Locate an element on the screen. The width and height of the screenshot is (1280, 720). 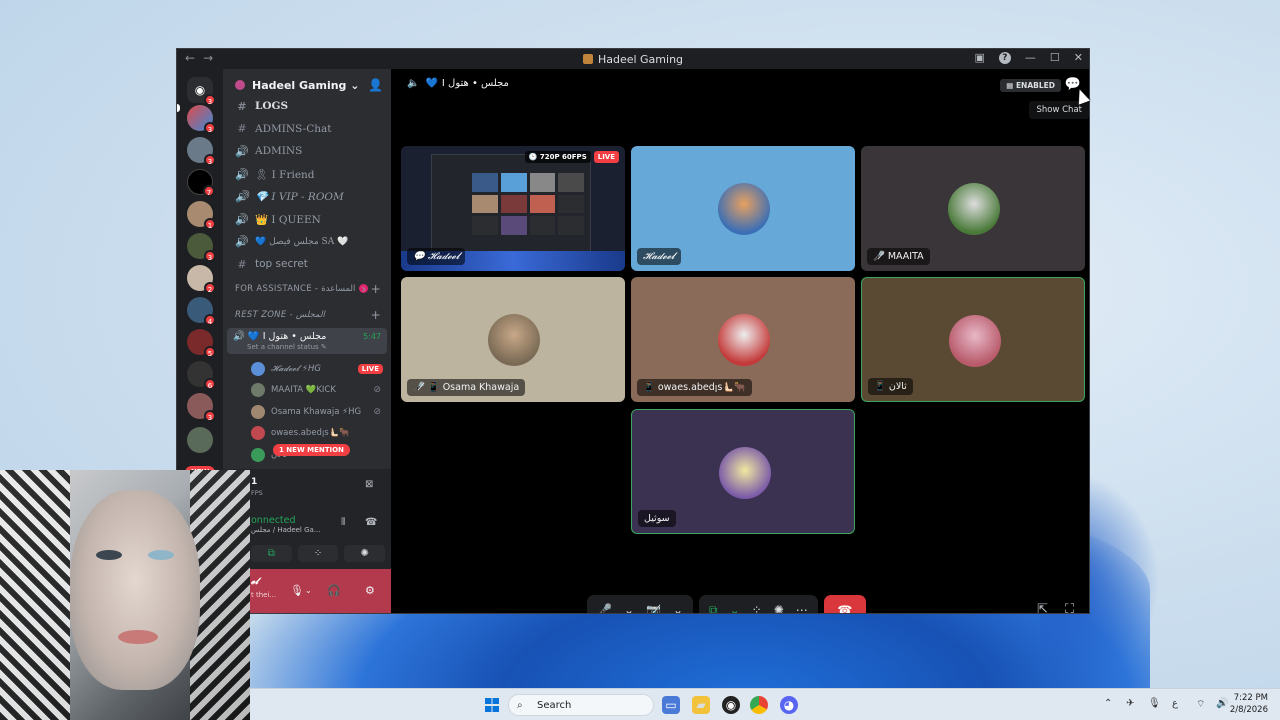
windows-start-icon is located at coordinates (492, 705).